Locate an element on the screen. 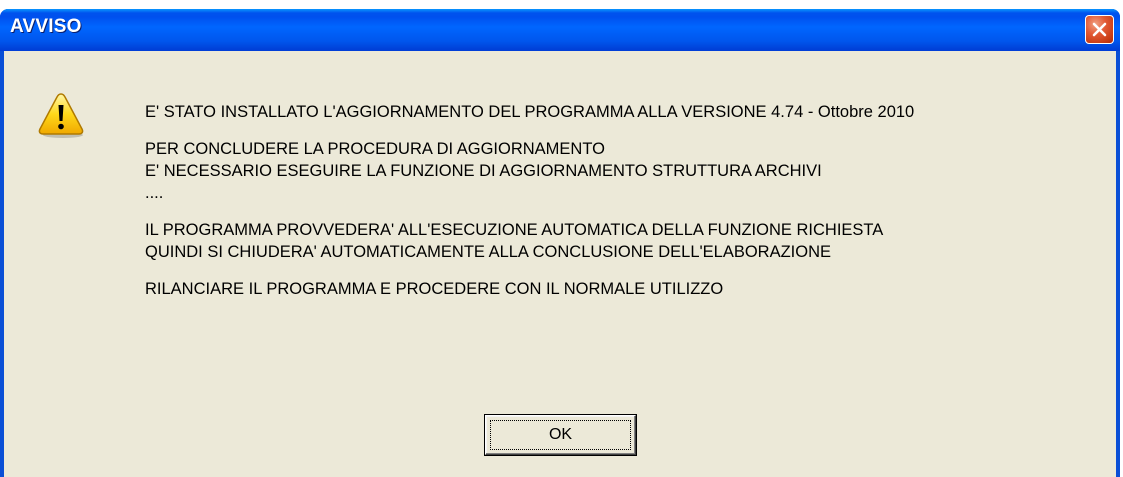 This screenshot has height=477, width=1123. close-button is located at coordinates (1099, 29).